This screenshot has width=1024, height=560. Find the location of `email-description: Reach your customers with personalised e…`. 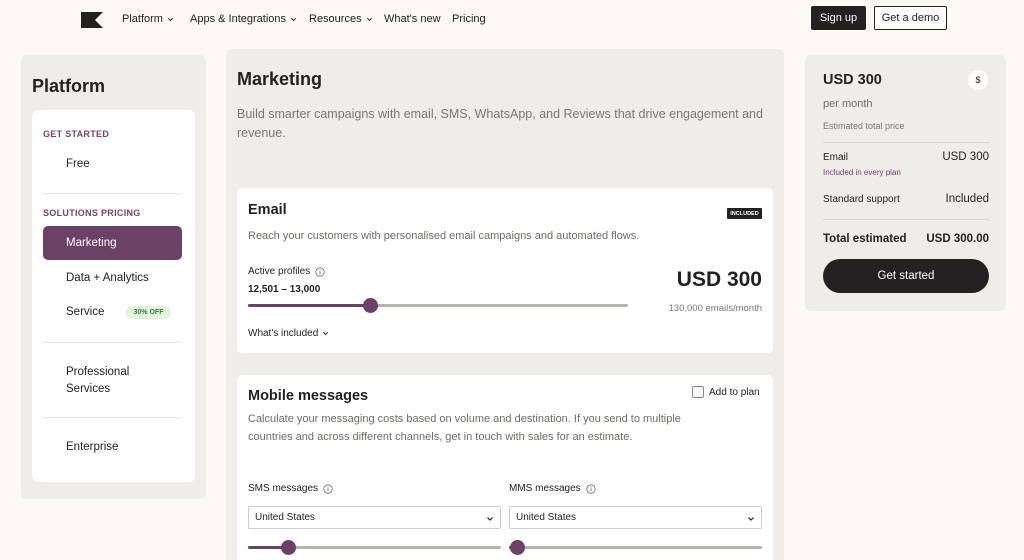

email-description: Reach your customers with personalised e… is located at coordinates (444, 236).